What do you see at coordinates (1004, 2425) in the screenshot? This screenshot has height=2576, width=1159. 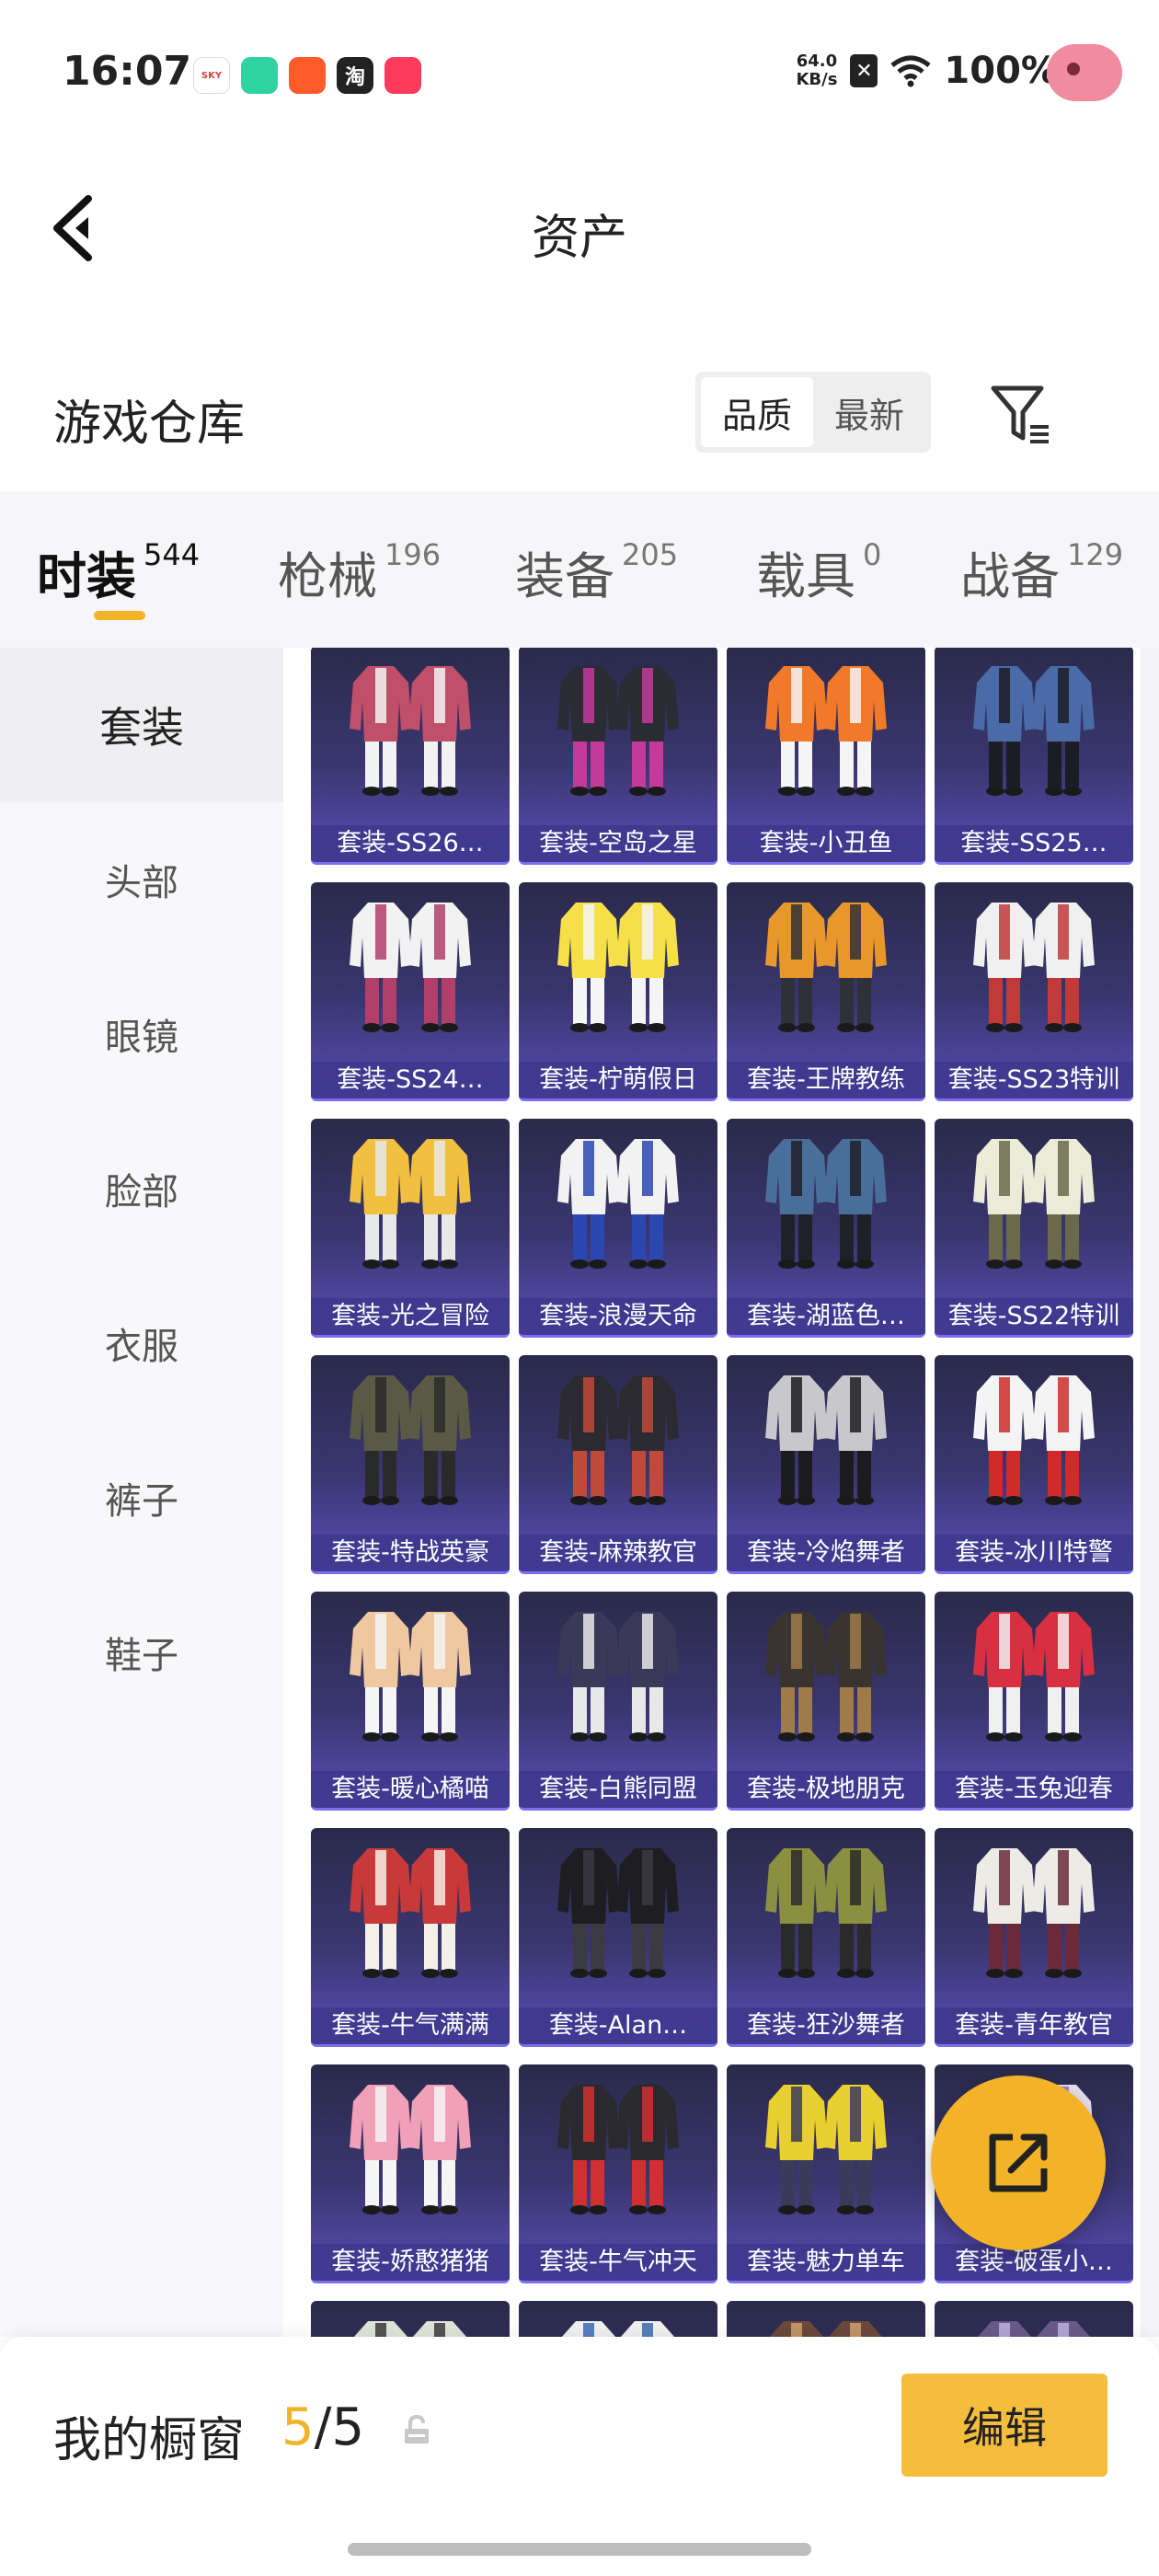 I see `edit-button: 编辑` at bounding box center [1004, 2425].